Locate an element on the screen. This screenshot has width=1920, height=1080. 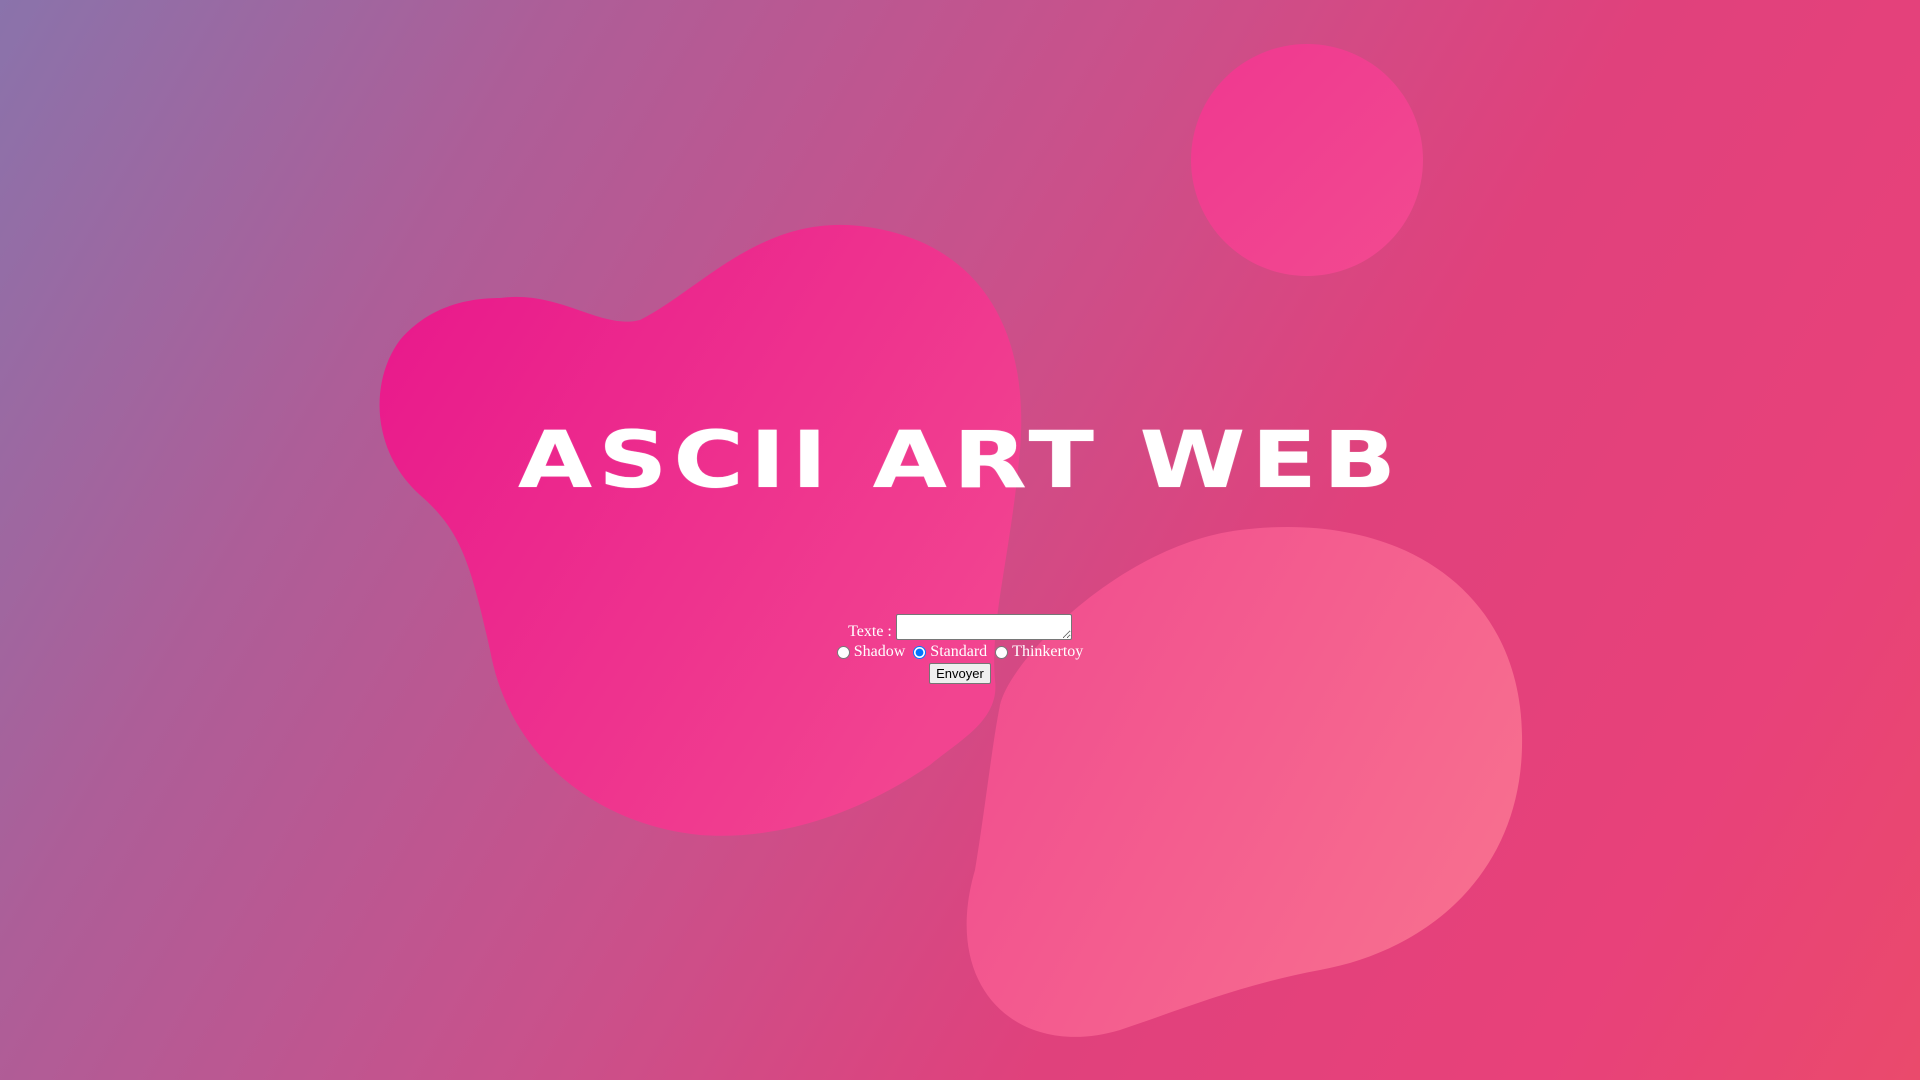
text-row: Texte : is located at coordinates (960, 623).